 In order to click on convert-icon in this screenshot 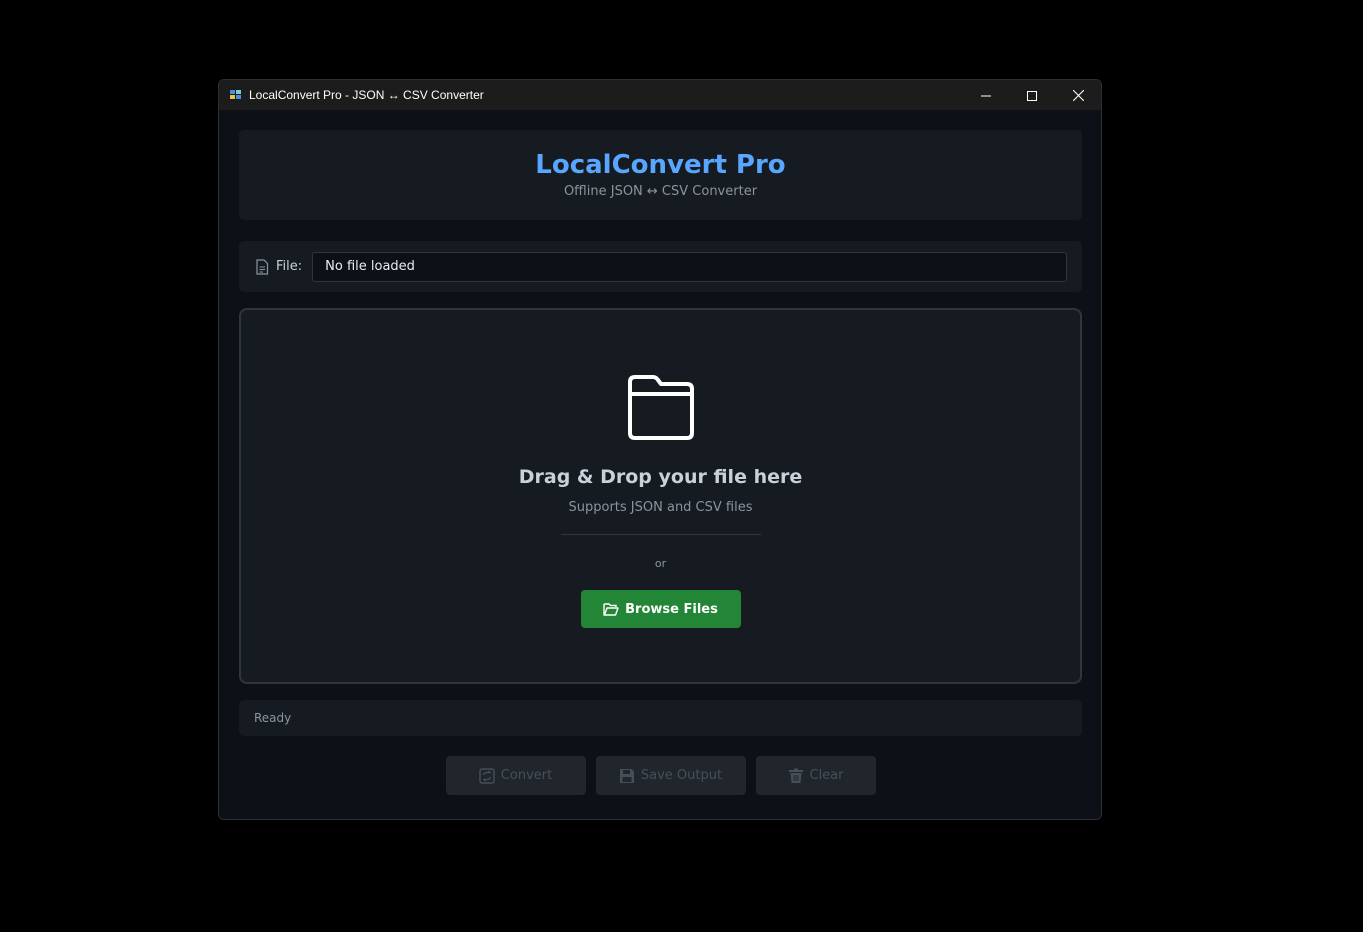, I will do `click(487, 775)`.